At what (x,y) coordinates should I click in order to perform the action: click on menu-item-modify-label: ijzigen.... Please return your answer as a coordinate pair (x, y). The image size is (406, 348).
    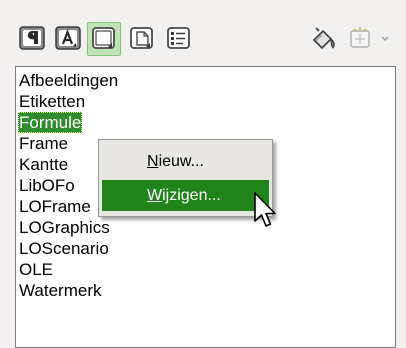
    Looking at the image, I should click on (191, 195).